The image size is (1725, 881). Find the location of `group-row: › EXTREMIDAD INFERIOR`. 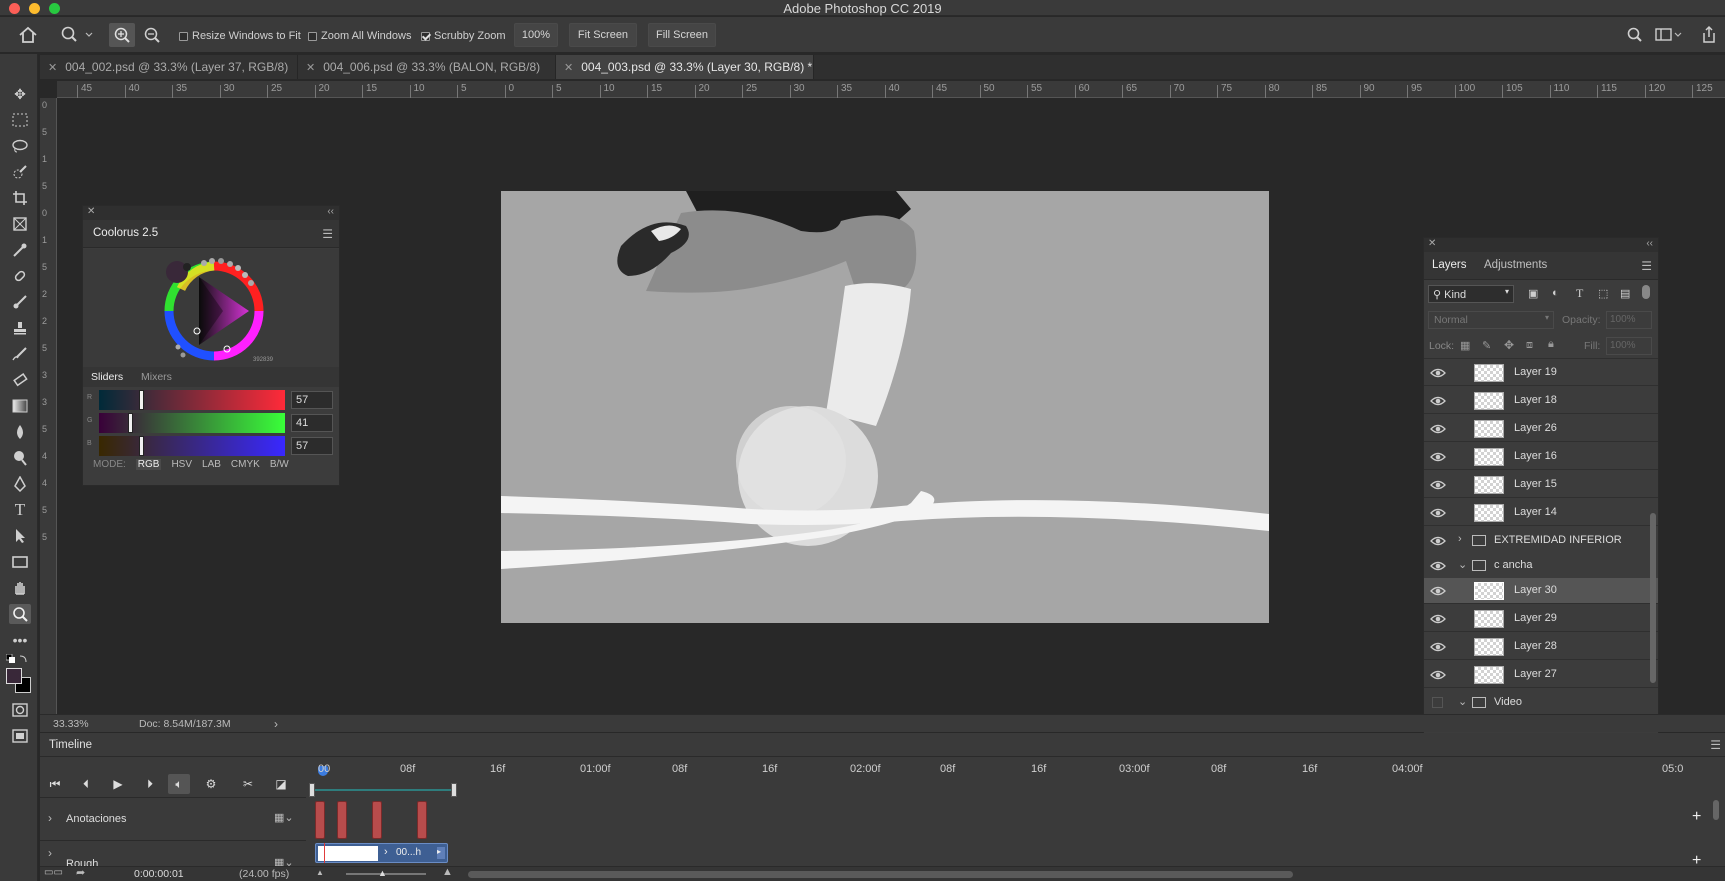

group-row: › EXTREMIDAD INFERIOR is located at coordinates (1541, 541).